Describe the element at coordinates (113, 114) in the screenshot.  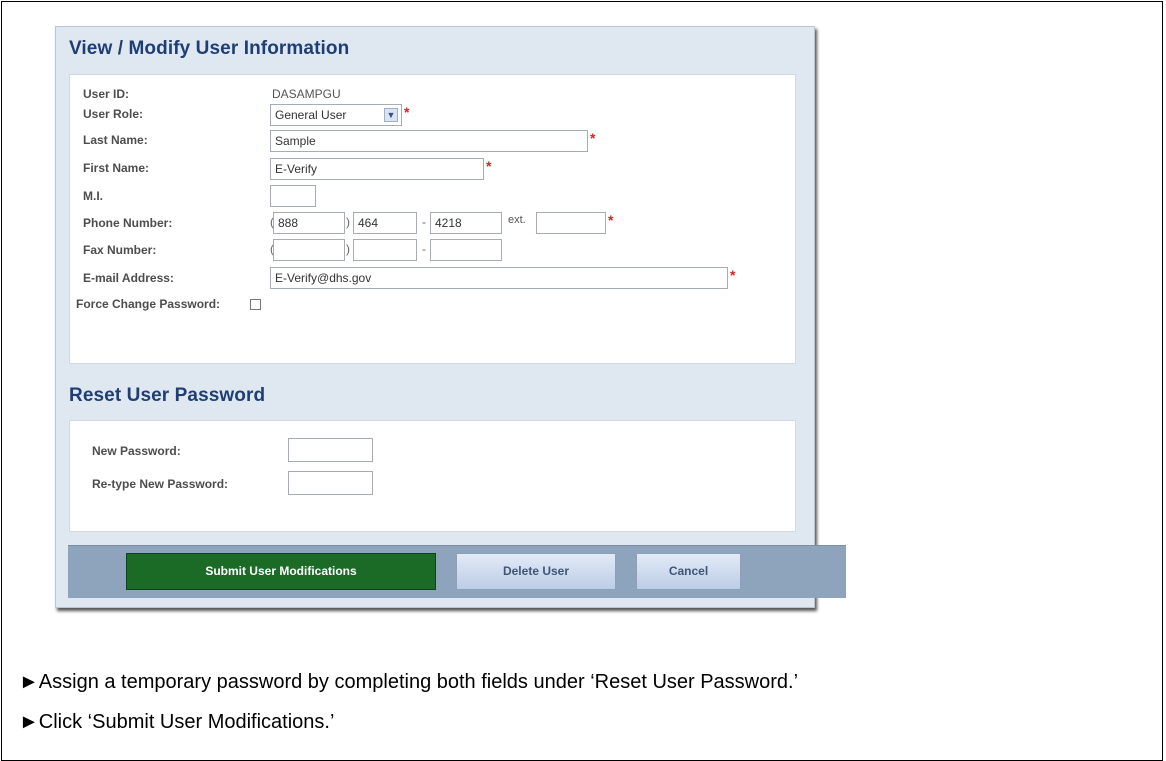
I see `user-role-label: User Role:` at that location.